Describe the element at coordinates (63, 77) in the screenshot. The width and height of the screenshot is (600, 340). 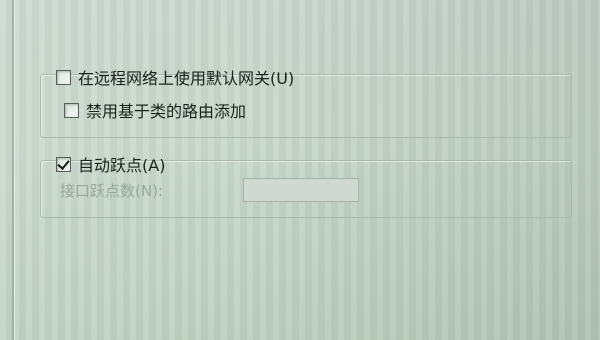
I see `use-default-gateway-checkbox` at that location.